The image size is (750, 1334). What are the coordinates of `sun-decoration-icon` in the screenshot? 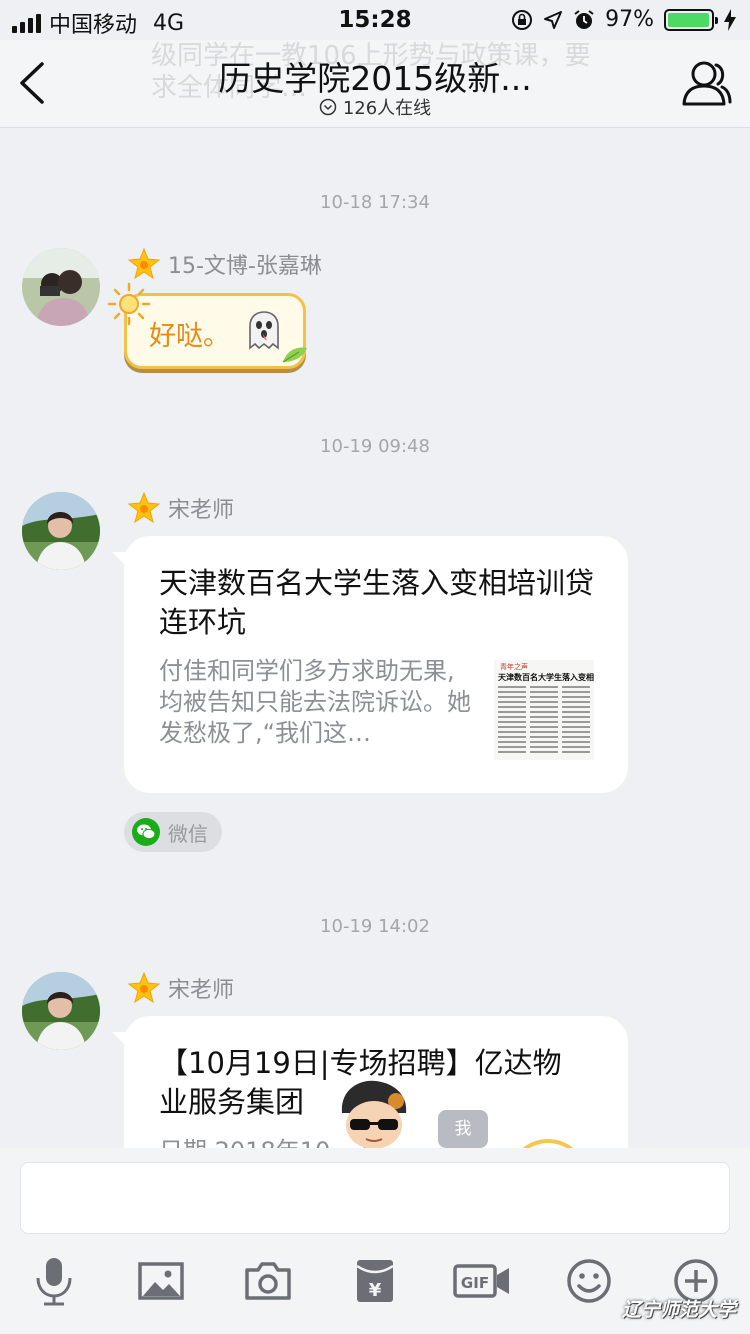 It's located at (129, 304).